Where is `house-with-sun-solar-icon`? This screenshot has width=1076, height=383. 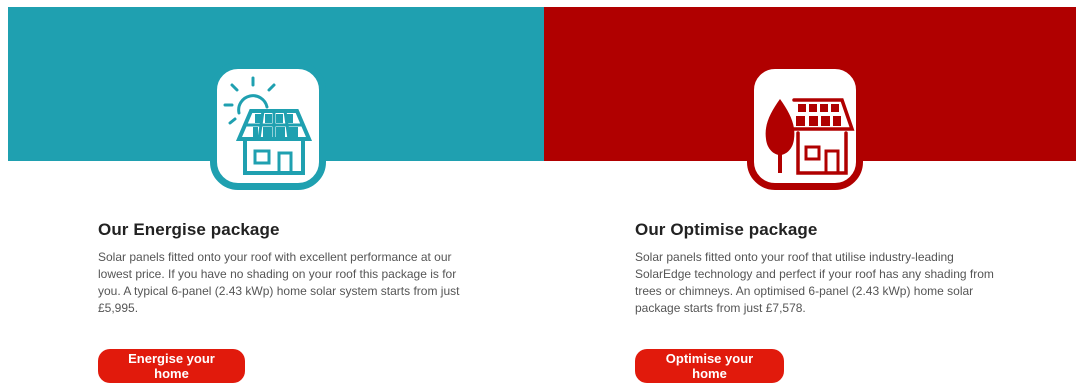
house-with-sun-solar-icon is located at coordinates (268, 125).